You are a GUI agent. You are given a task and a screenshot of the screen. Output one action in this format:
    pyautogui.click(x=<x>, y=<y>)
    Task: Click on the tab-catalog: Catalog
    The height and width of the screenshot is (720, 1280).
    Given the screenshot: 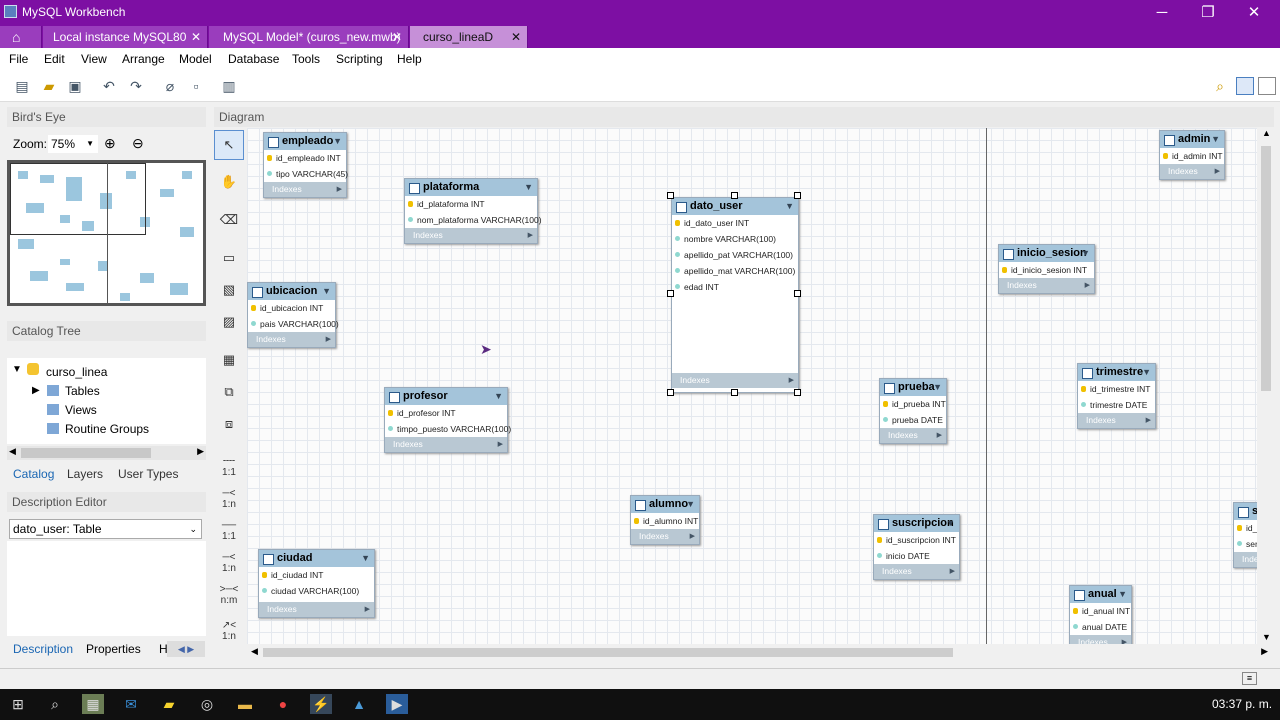 What is the action you would take?
    pyautogui.click(x=33, y=474)
    